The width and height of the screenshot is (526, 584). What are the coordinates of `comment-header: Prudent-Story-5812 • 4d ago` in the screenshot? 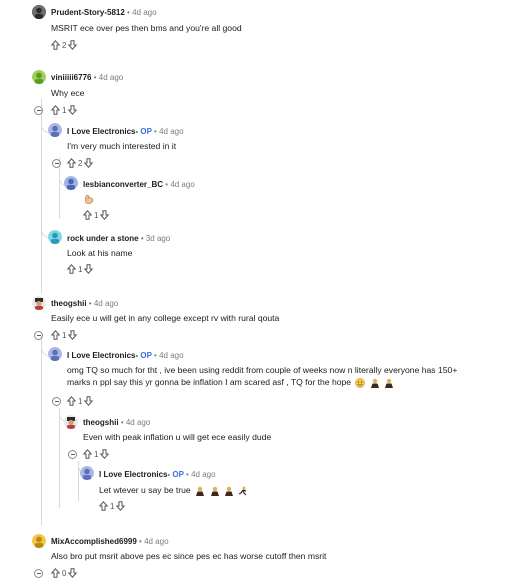 It's located at (104, 12).